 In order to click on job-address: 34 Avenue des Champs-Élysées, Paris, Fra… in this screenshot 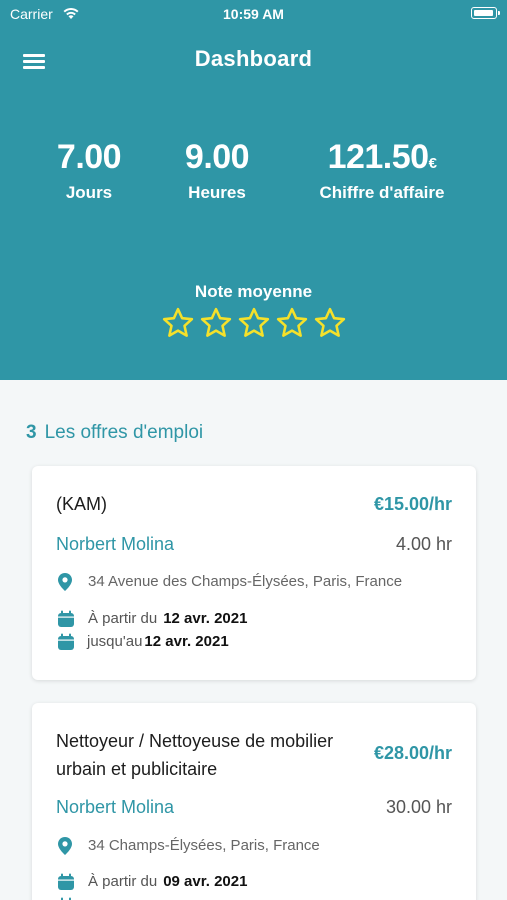, I will do `click(245, 581)`.